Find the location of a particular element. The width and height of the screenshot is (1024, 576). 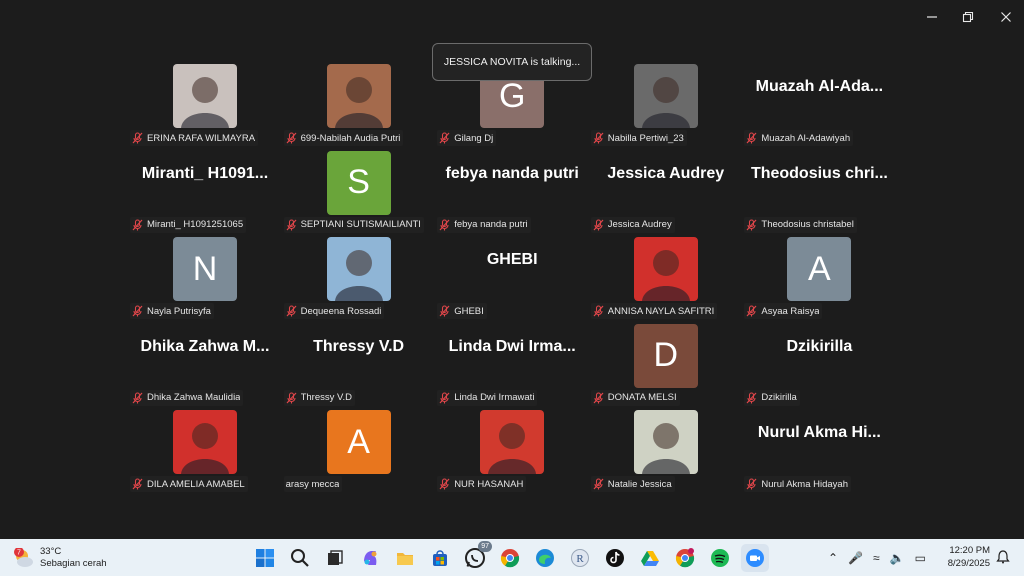

participant-tile: NUR HASANAH is located at coordinates (512, 448).